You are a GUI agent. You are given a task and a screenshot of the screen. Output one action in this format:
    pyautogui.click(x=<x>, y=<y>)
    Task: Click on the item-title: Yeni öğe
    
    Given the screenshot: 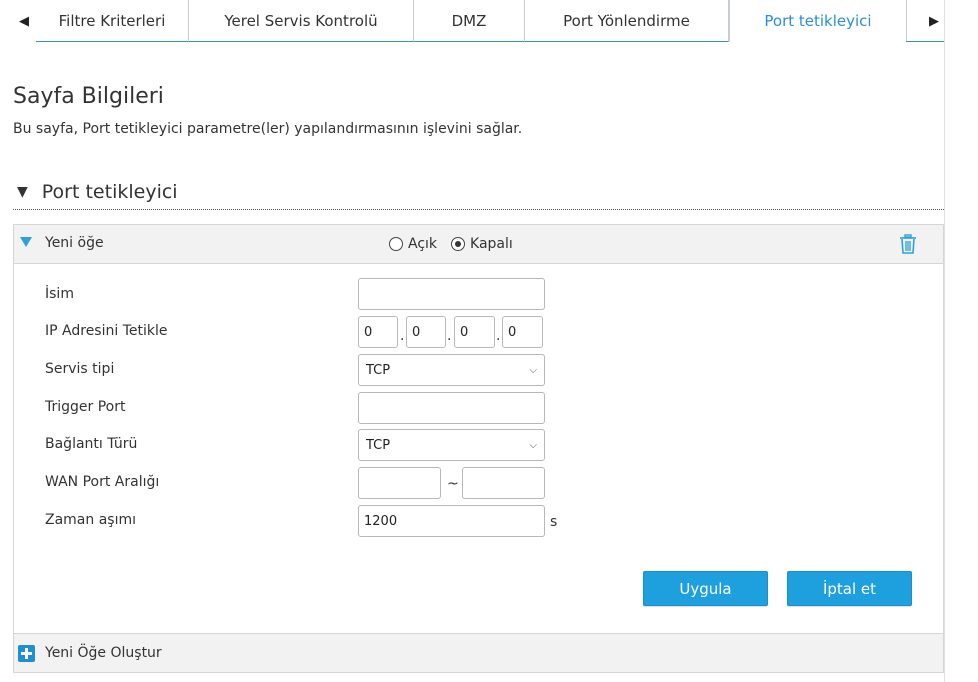 What is the action you would take?
    pyautogui.click(x=74, y=243)
    